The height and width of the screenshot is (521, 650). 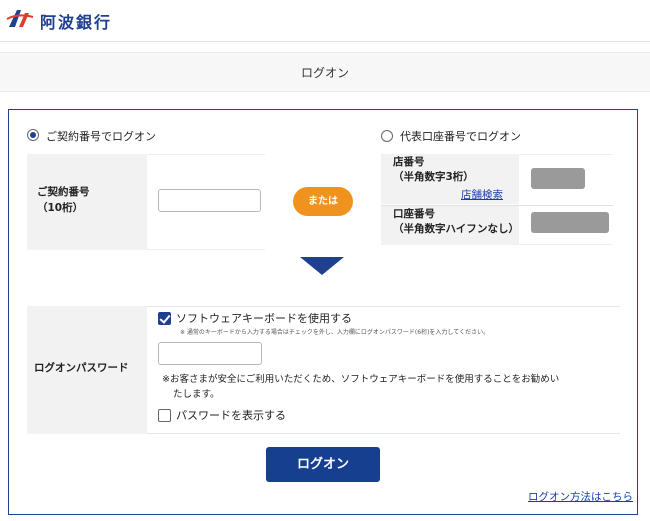 I want to click on software-keyboard-label: ソフトウェアキーボードを使用する, so click(x=264, y=318).